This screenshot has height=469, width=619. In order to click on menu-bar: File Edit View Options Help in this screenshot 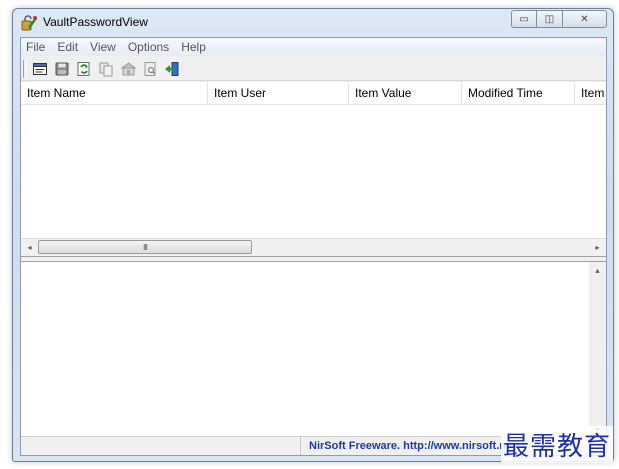, I will do `click(313, 47)`.